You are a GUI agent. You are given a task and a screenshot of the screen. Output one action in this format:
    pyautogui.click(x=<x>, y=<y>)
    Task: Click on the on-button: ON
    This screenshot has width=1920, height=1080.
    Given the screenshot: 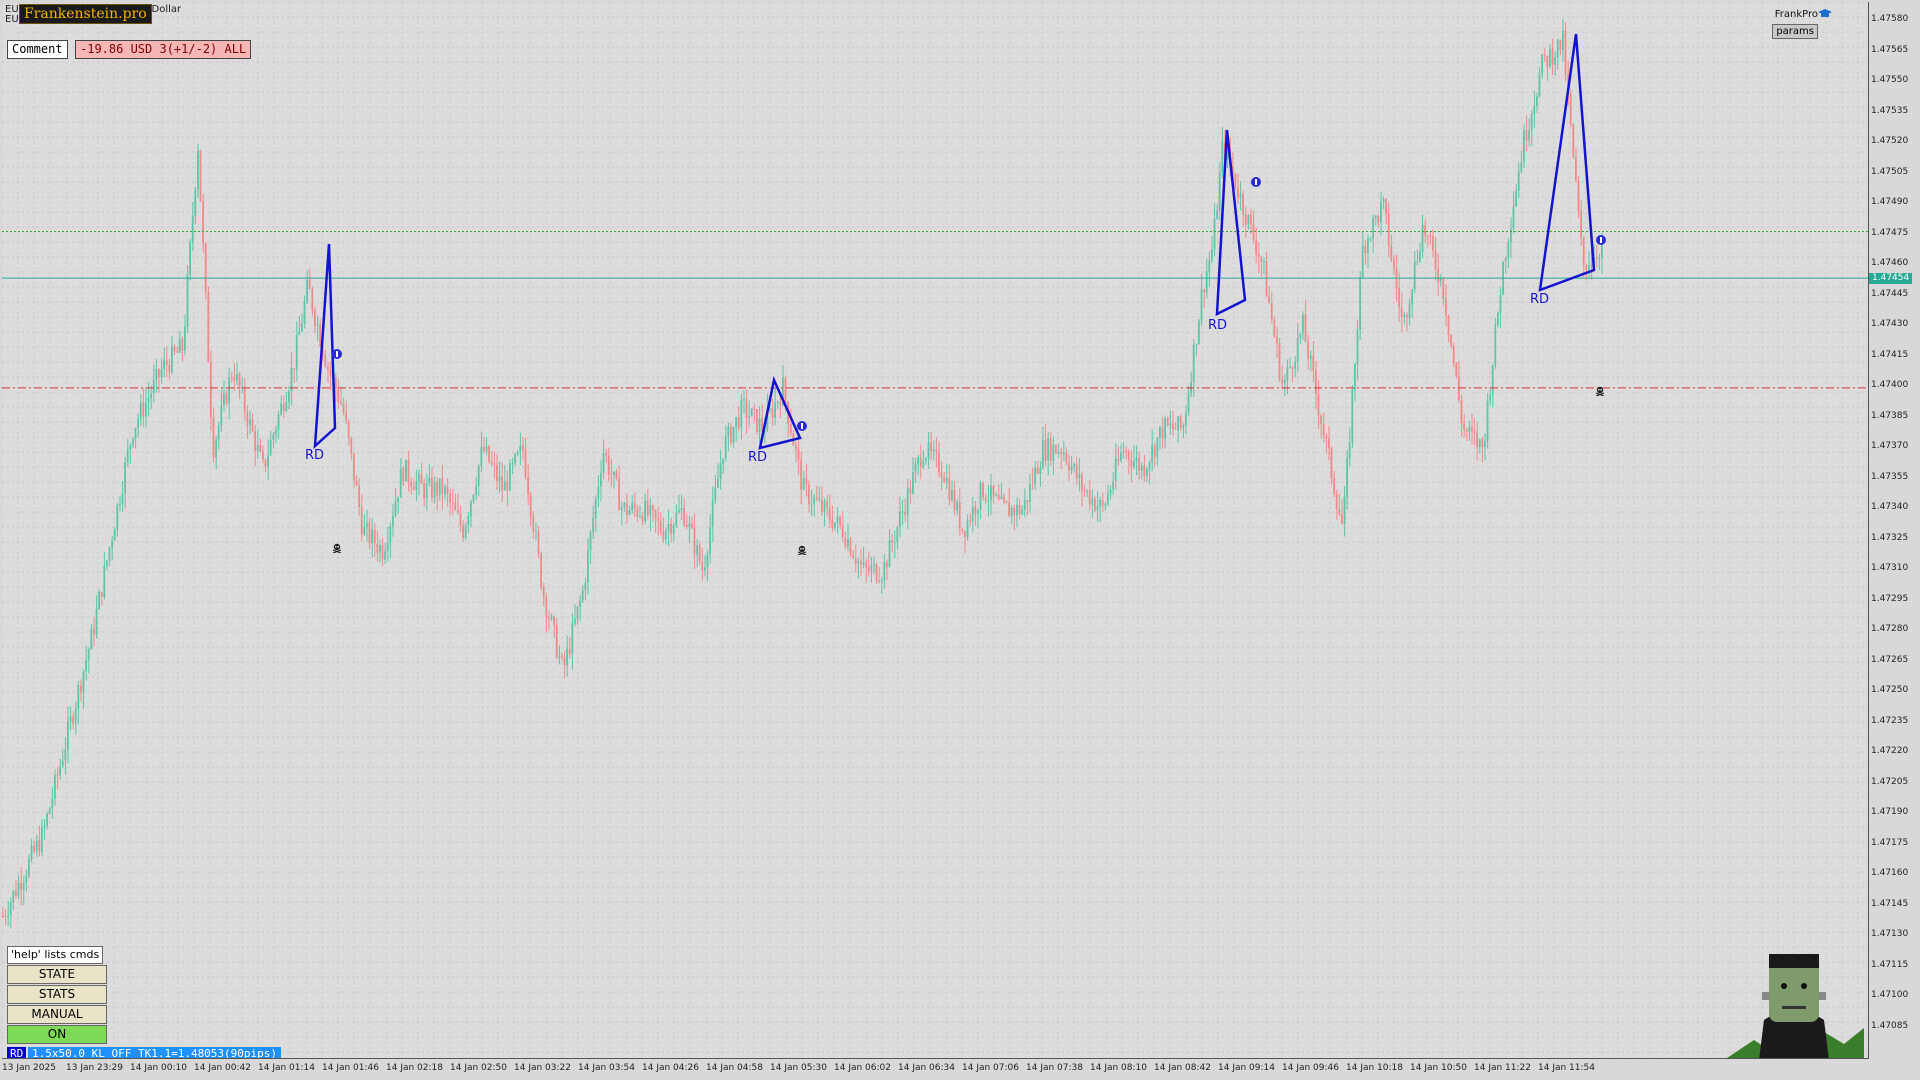 What is the action you would take?
    pyautogui.click(x=57, y=1034)
    